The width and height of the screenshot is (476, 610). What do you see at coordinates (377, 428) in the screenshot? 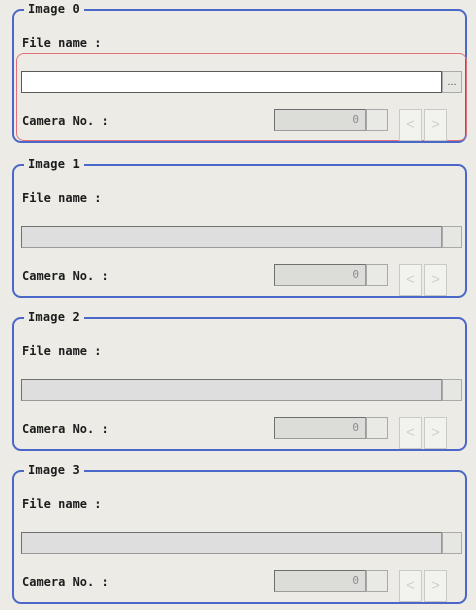
I see `image-2-camera-dropdown-button` at bounding box center [377, 428].